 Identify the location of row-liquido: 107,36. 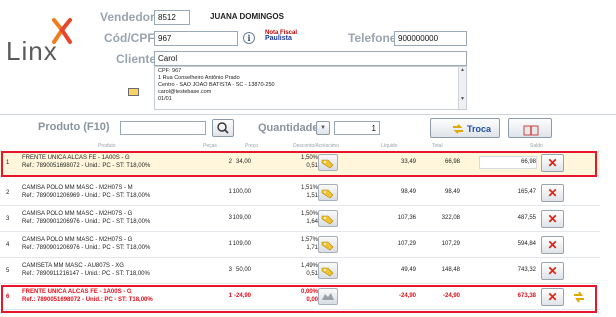
(406, 218).